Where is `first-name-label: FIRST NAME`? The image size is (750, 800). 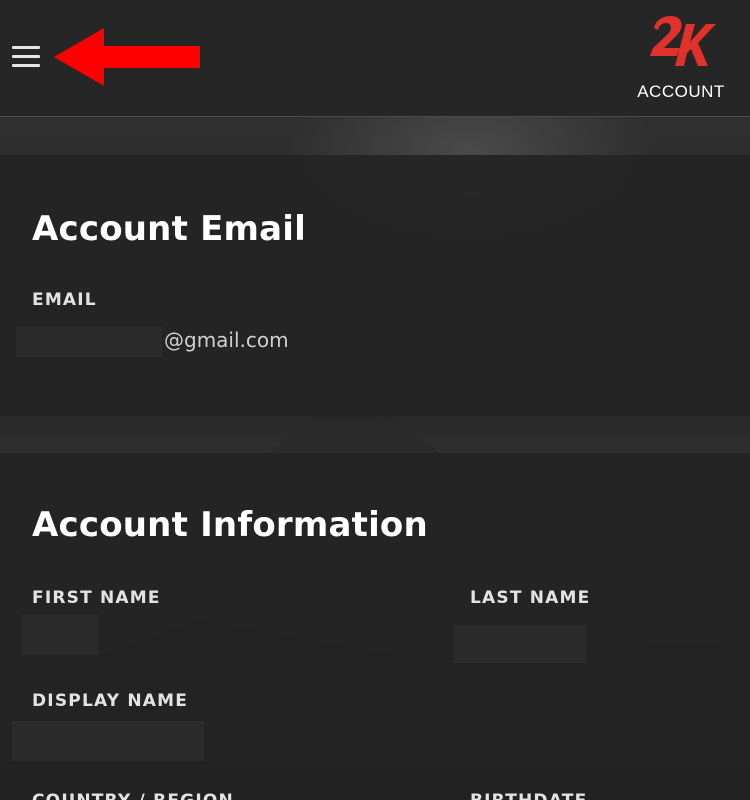
first-name-label: FIRST NAME is located at coordinates (96, 598).